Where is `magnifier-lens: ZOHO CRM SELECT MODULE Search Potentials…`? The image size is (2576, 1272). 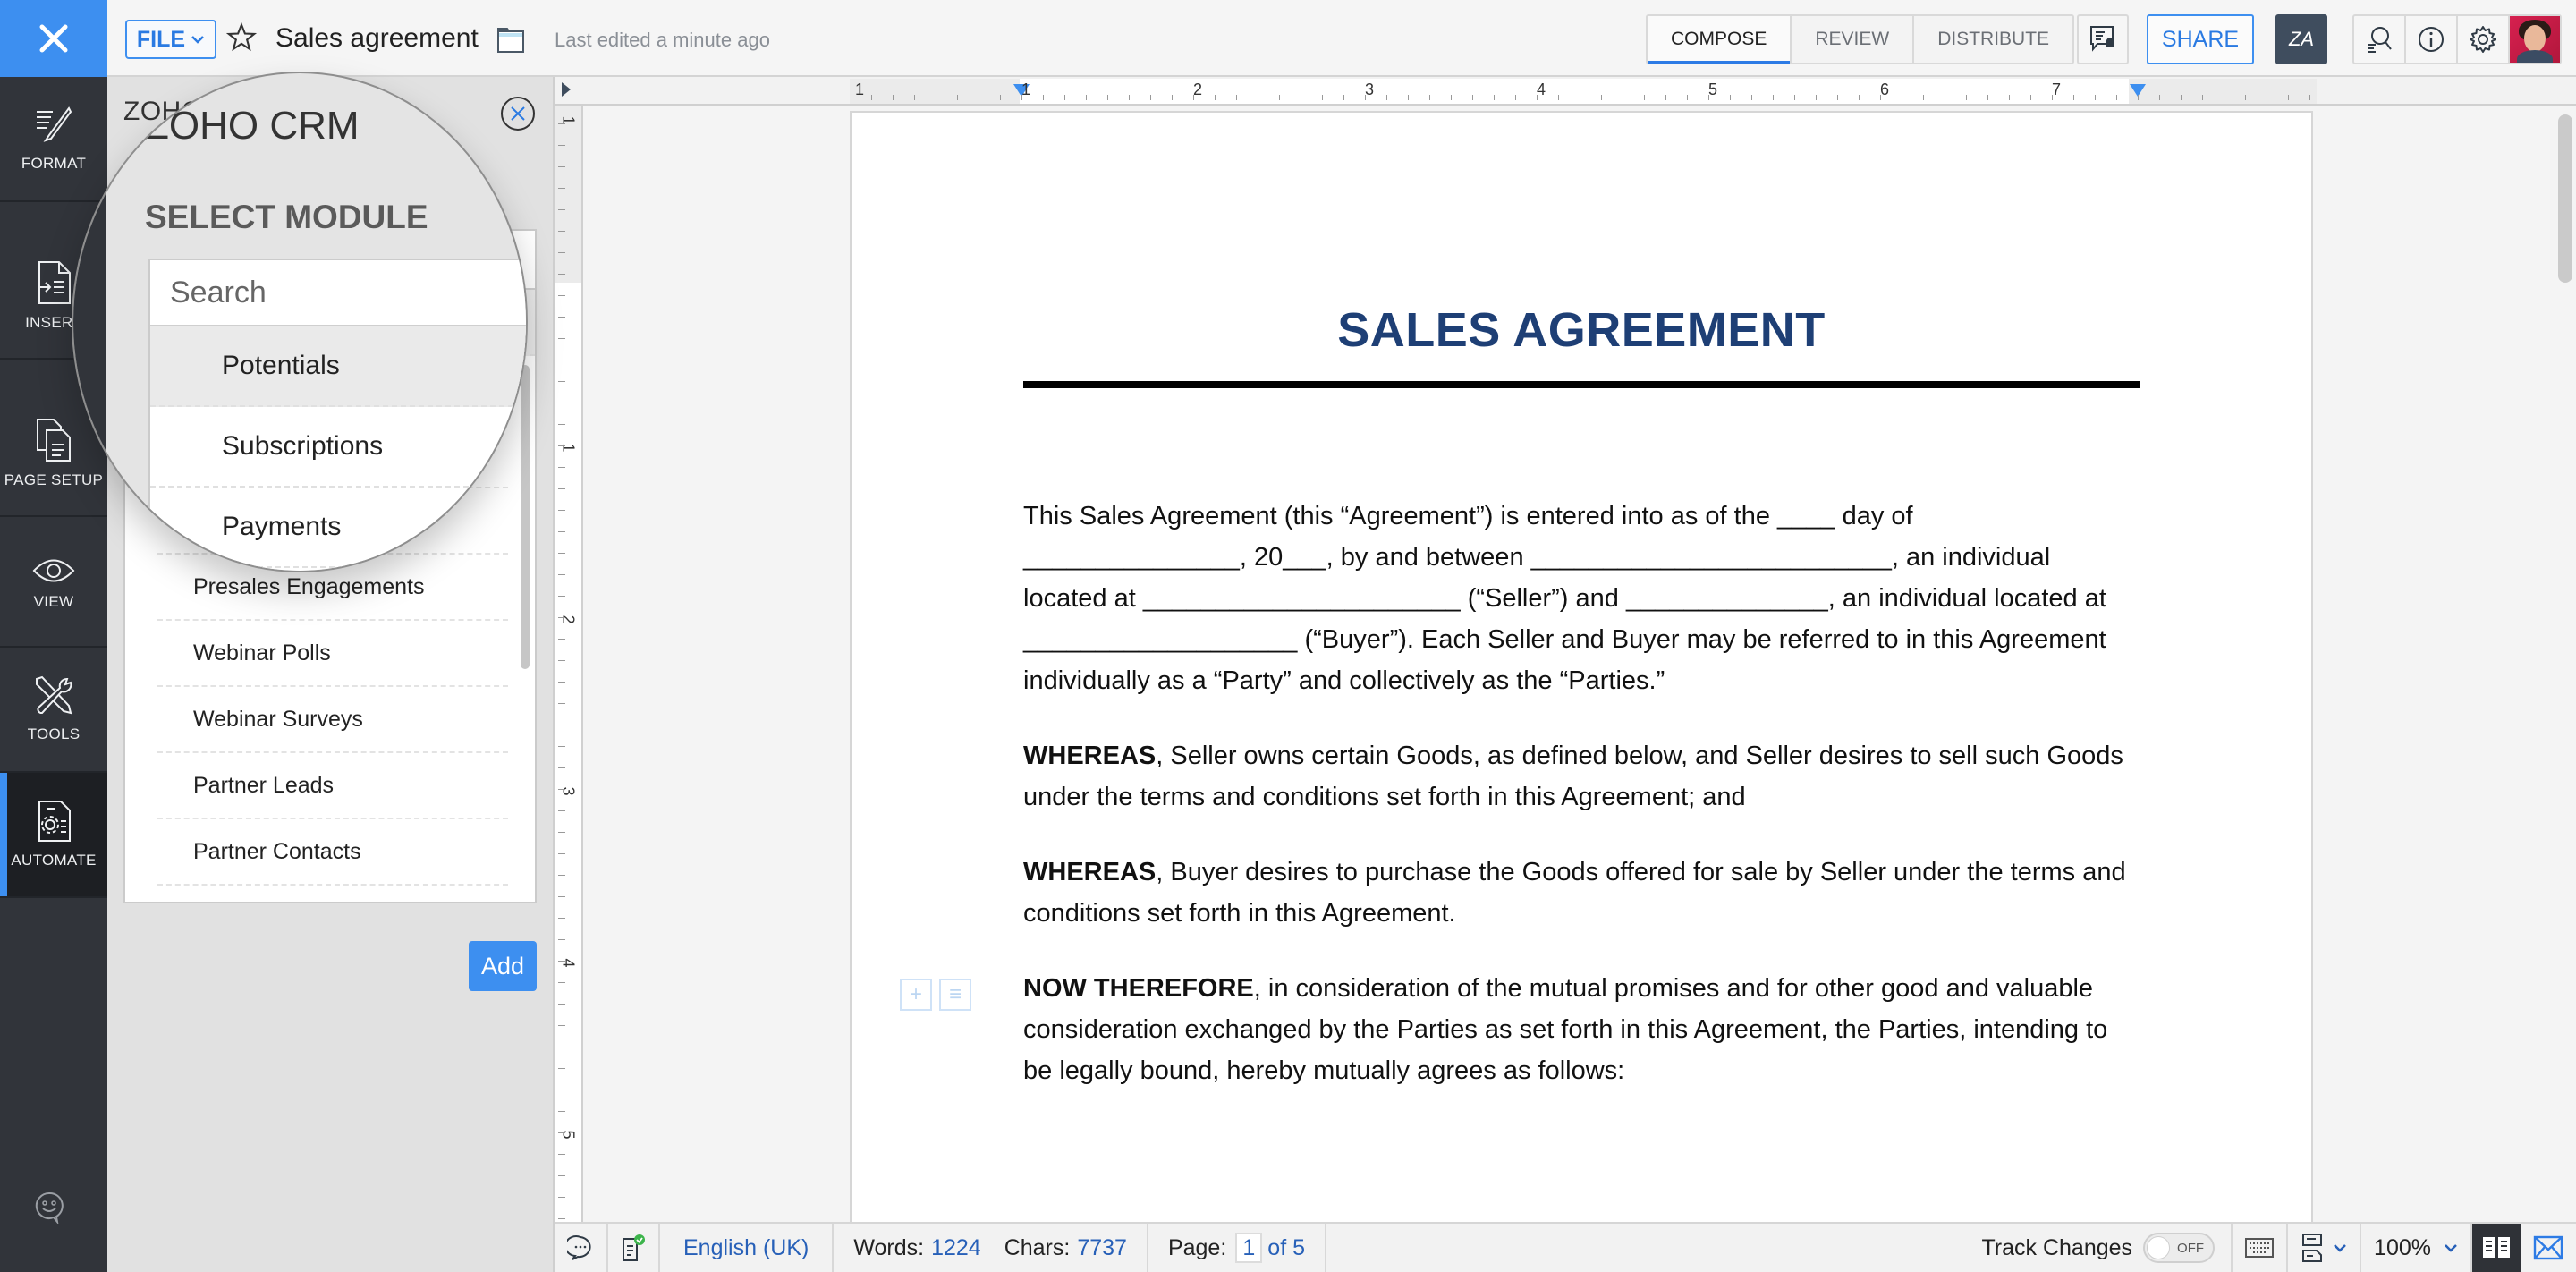 magnifier-lens: ZOHO CRM SELECT MODULE Search Potentials… is located at coordinates (300, 322).